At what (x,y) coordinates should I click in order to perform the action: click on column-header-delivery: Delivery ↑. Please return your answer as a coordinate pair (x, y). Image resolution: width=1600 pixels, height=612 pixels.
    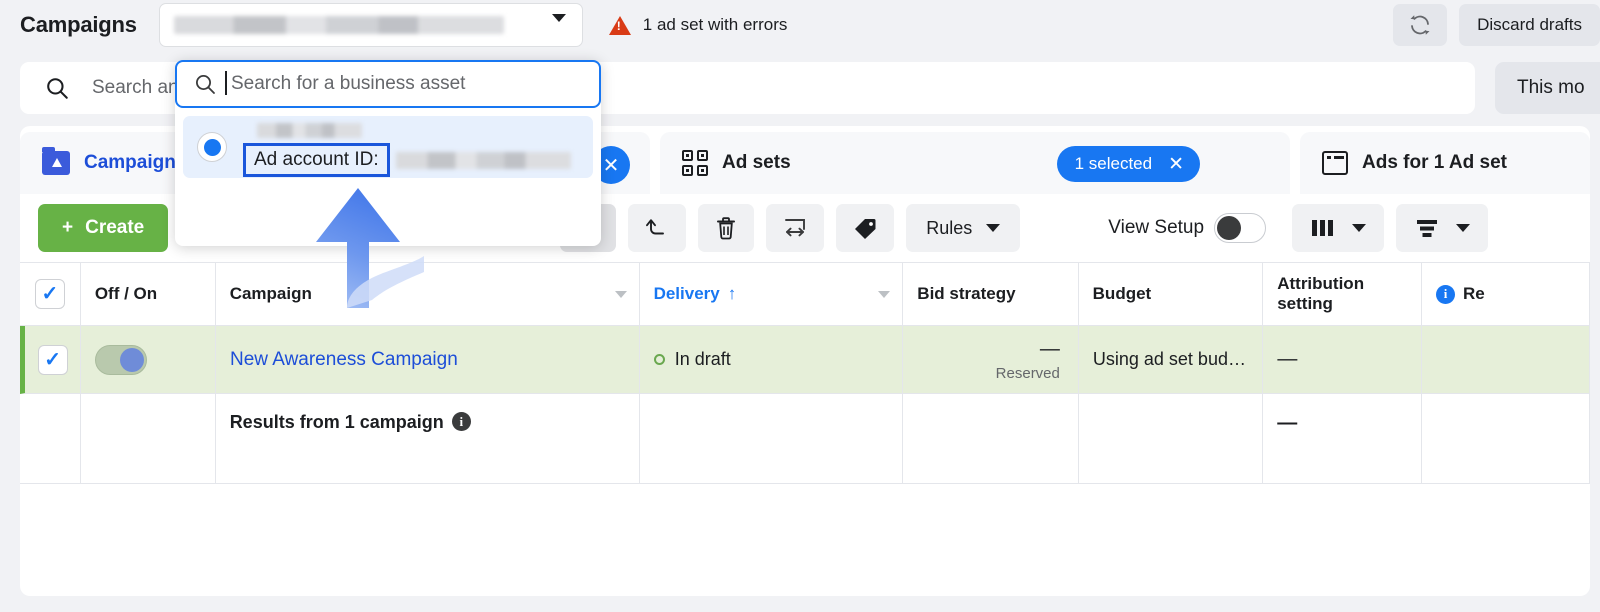
    Looking at the image, I should click on (771, 294).